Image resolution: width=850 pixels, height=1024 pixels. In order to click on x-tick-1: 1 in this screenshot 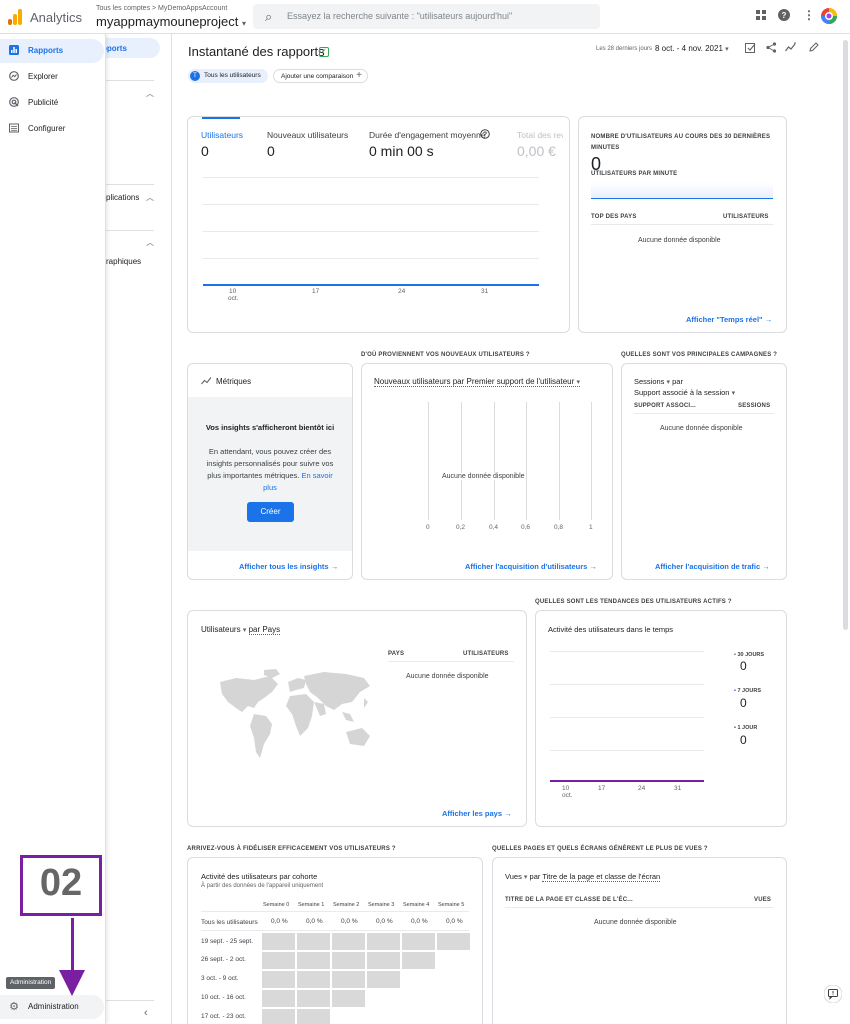, I will do `click(591, 527)`.